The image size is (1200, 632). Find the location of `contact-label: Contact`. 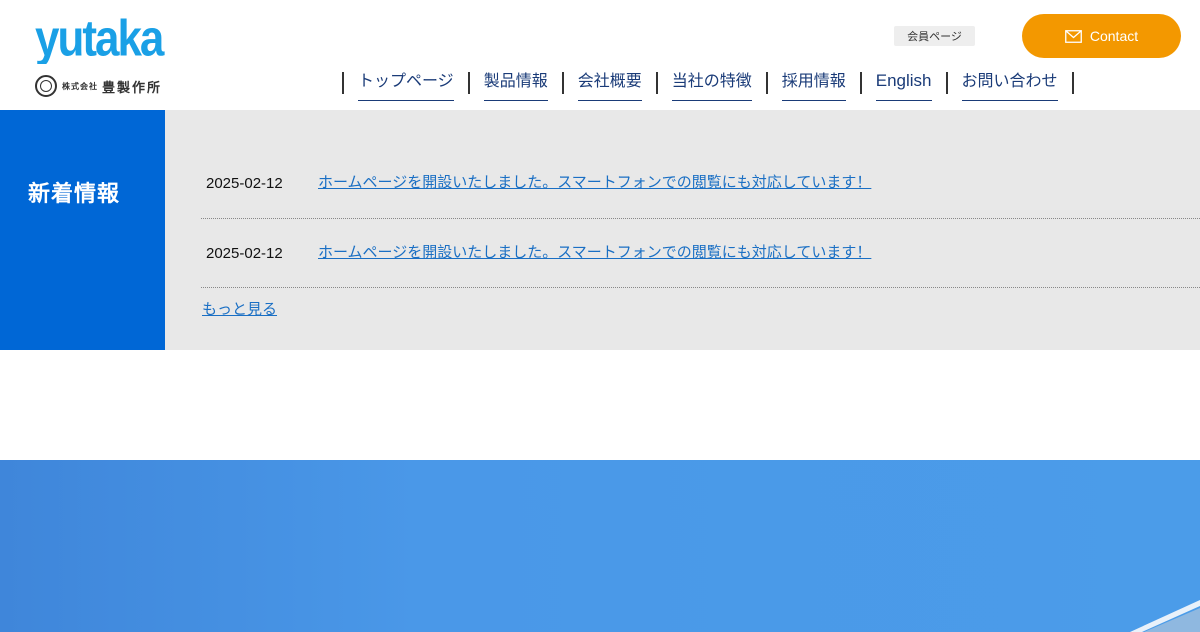

contact-label: Contact is located at coordinates (1114, 36).